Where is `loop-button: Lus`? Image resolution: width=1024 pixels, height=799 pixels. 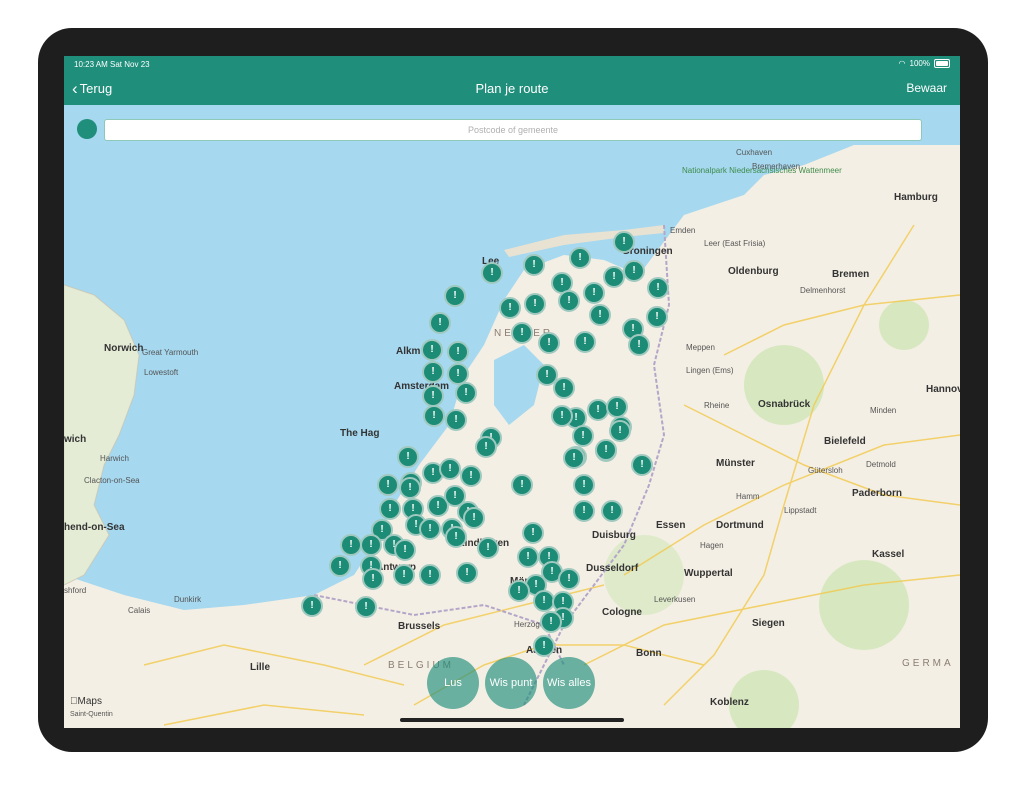 loop-button: Lus is located at coordinates (453, 683).